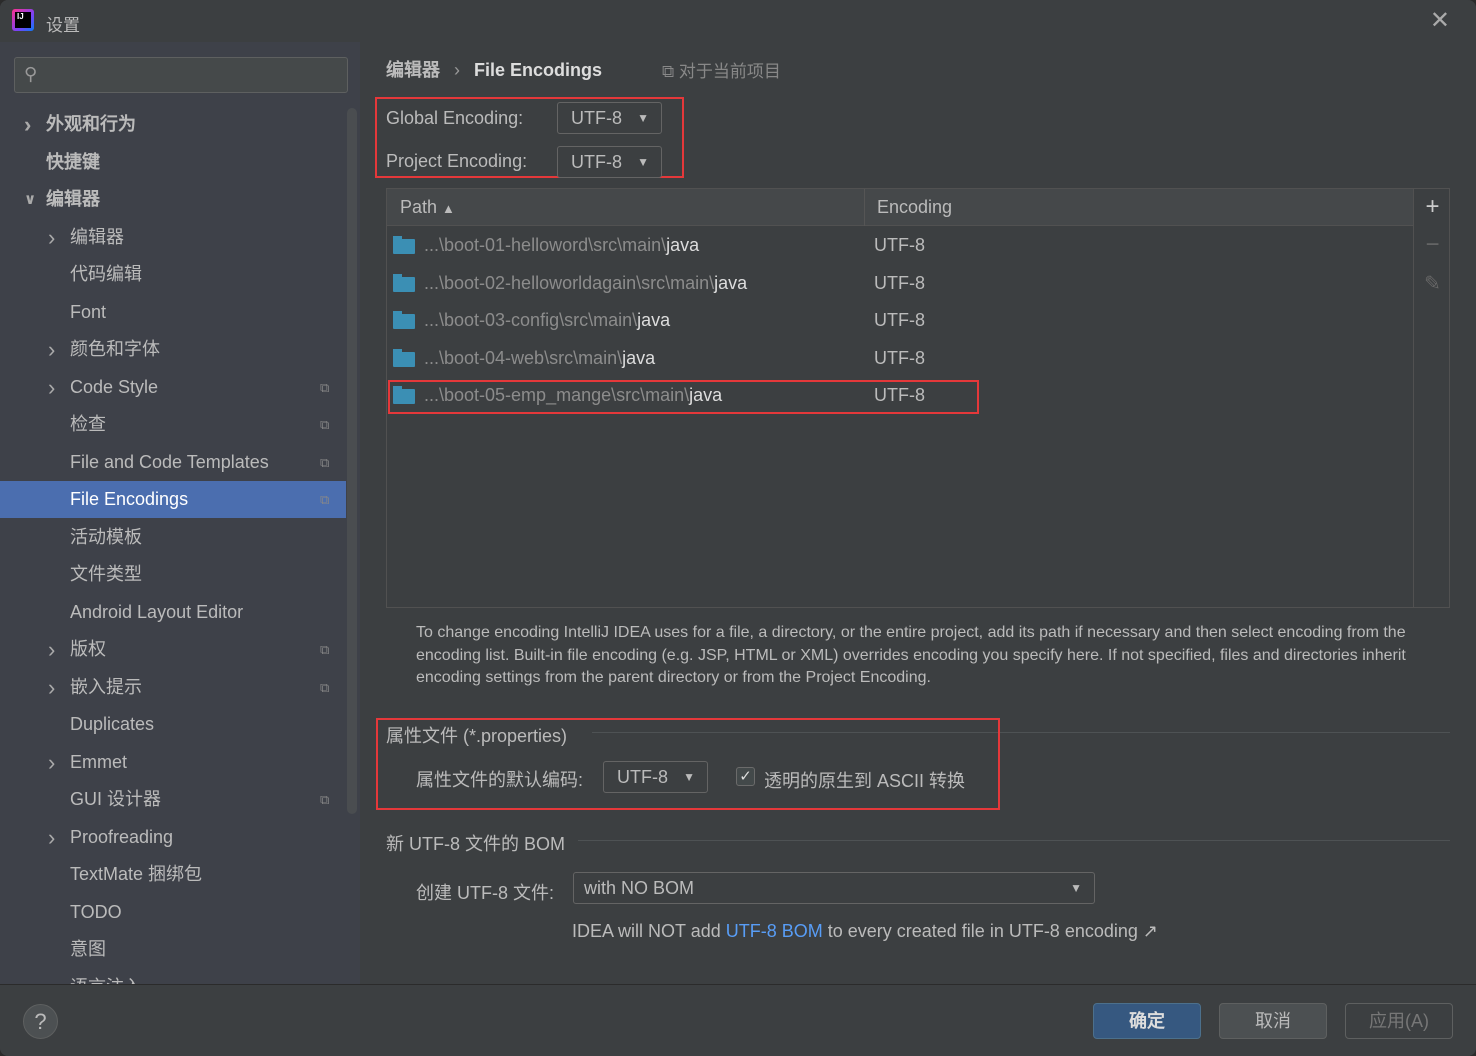  I want to click on close-icon: ✕, so click(1440, 20).